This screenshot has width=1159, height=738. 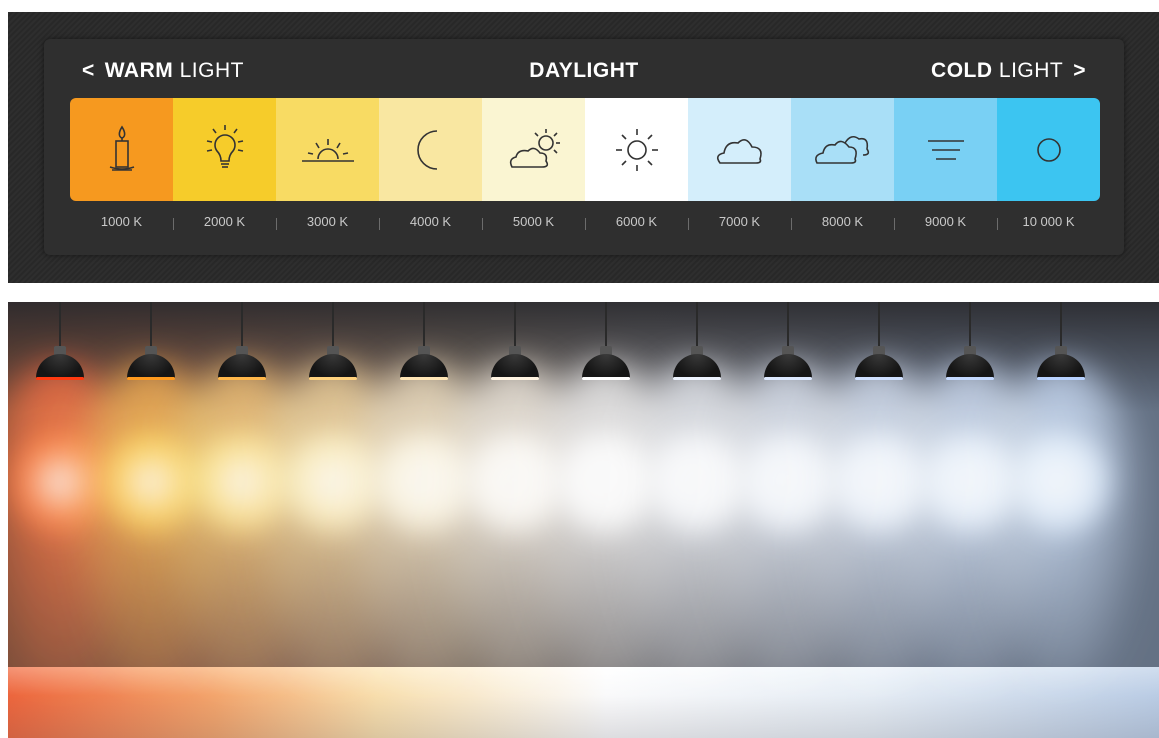 I want to click on kelvin-label: 3000 K, so click(x=327, y=226).